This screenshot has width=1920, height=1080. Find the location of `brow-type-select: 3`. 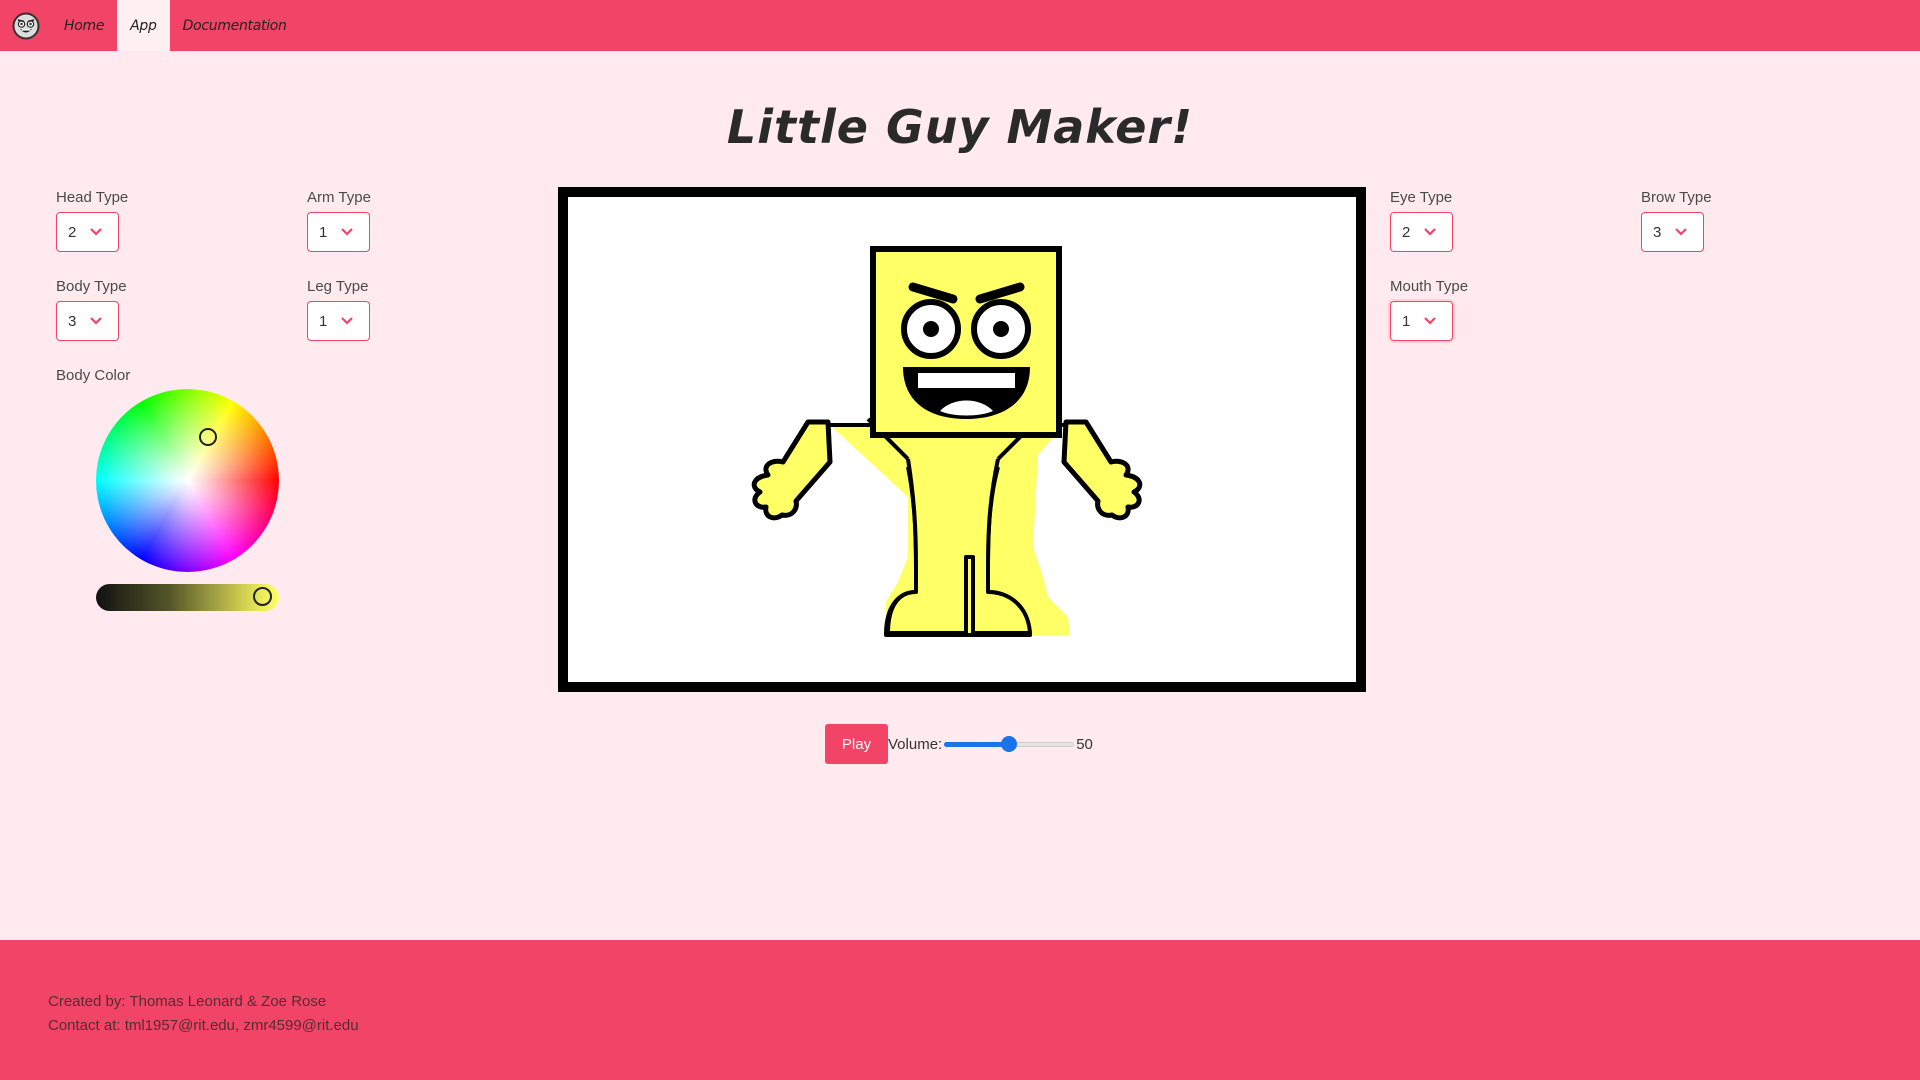

brow-type-select: 3 is located at coordinates (1672, 232).